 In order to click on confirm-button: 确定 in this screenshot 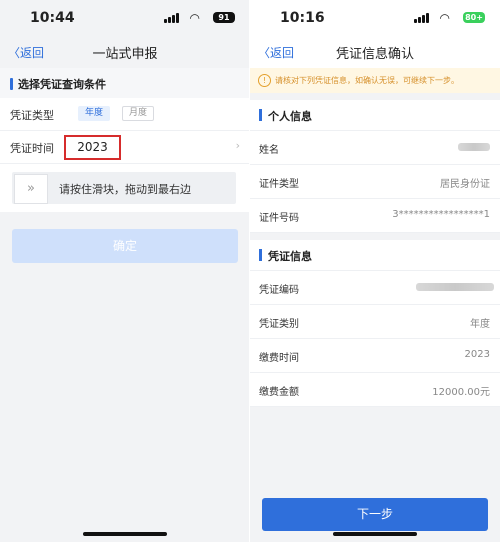, I will do `click(125, 246)`.